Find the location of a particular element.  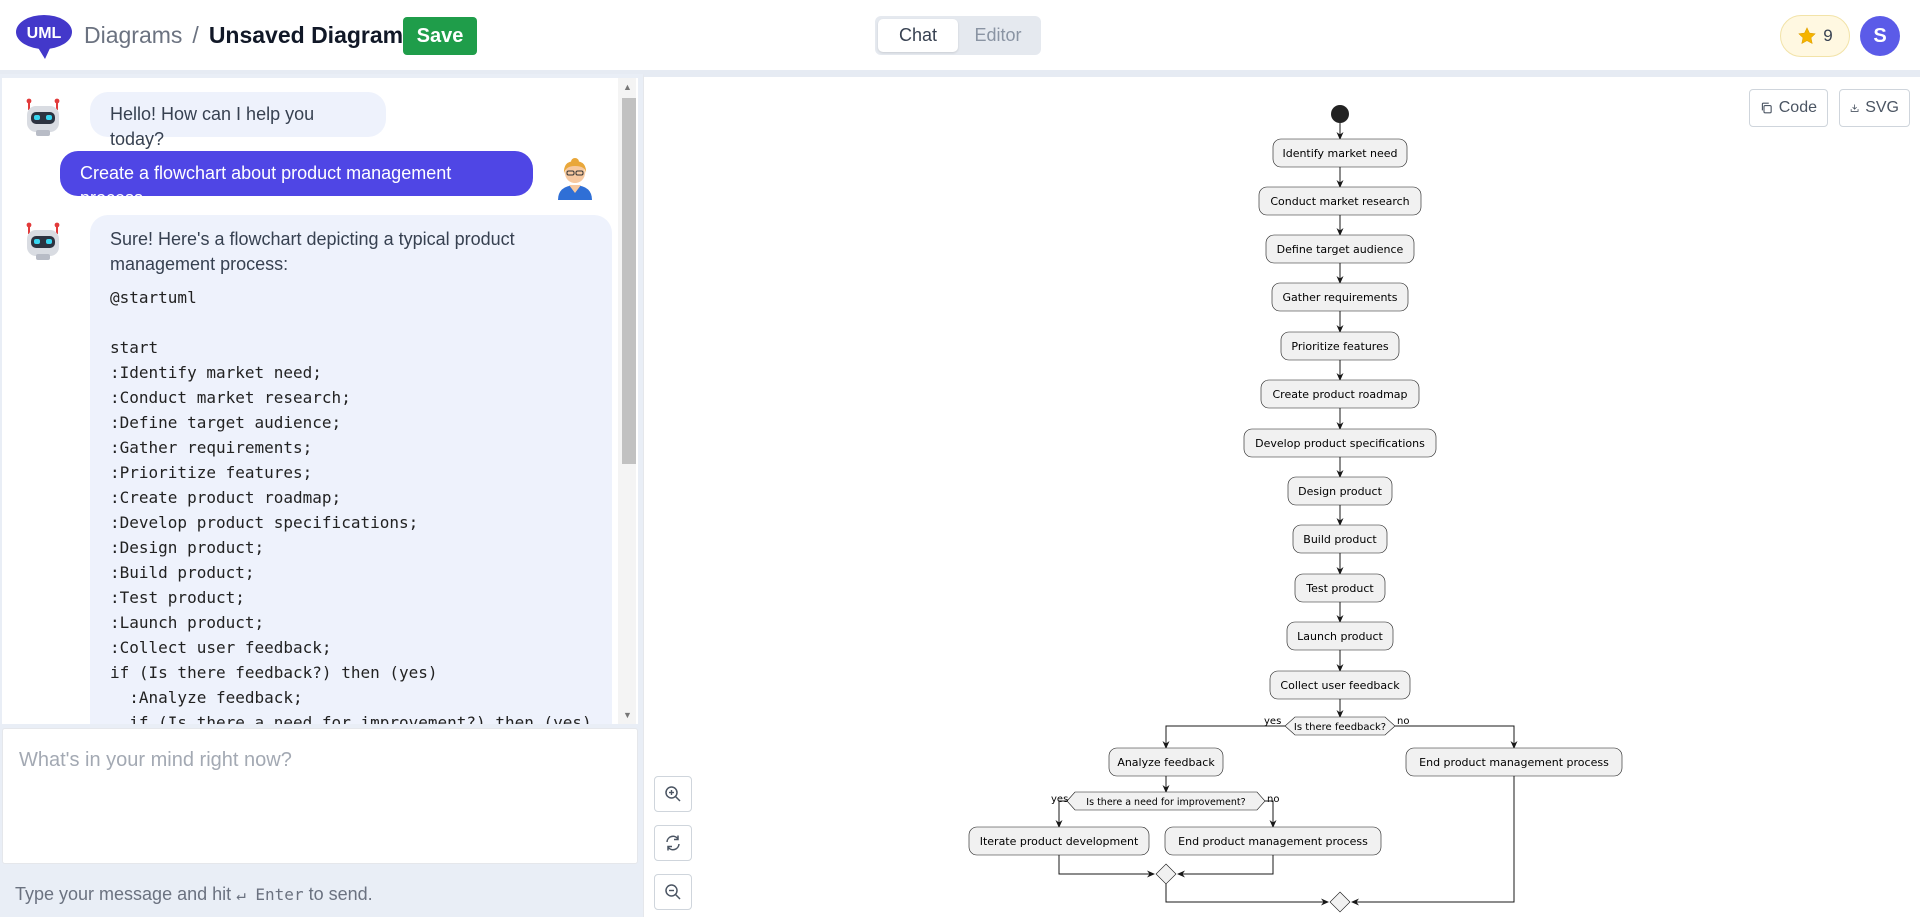

message-input-box is located at coordinates (320, 796).